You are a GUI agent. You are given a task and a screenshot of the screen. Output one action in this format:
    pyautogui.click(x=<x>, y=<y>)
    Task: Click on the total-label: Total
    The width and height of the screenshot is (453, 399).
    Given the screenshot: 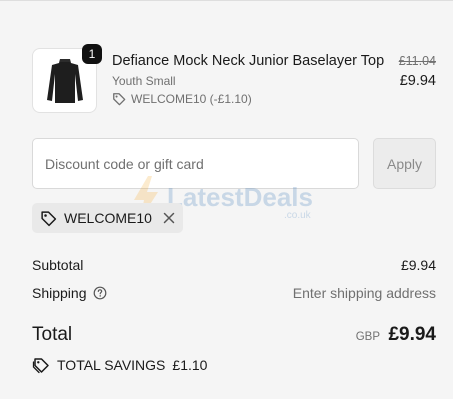 What is the action you would take?
    pyautogui.click(x=52, y=334)
    